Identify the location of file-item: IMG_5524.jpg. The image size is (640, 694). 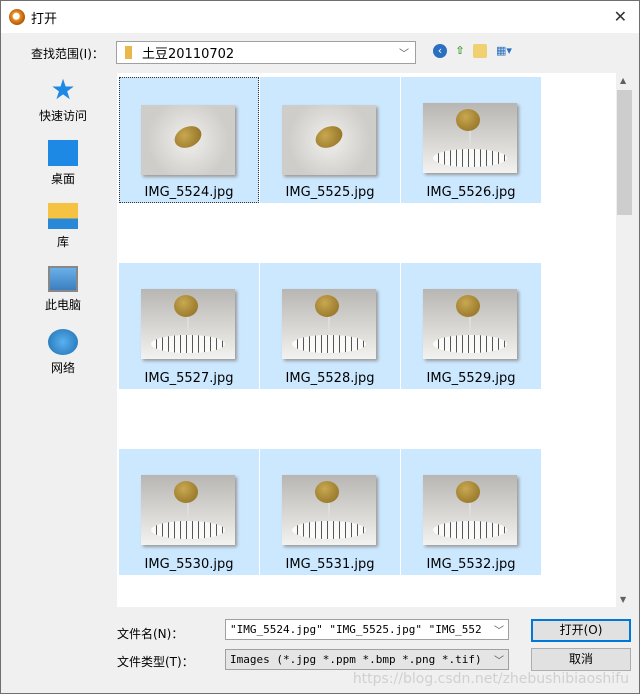
(189, 140).